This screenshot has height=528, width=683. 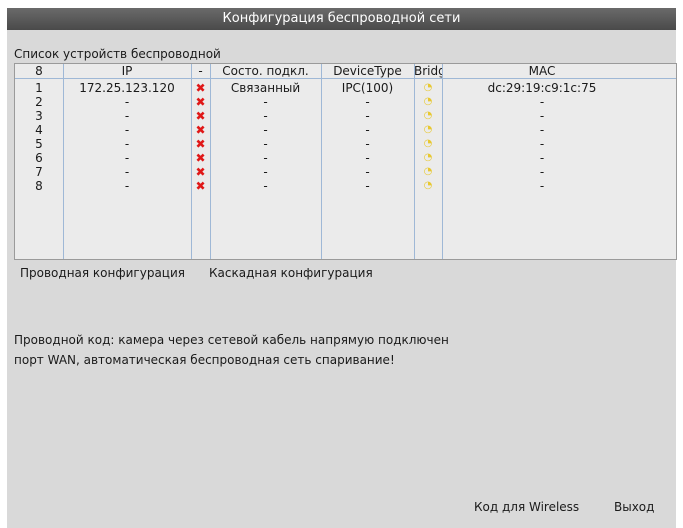 I want to click on row-4-mac: -, so click(x=542, y=130).